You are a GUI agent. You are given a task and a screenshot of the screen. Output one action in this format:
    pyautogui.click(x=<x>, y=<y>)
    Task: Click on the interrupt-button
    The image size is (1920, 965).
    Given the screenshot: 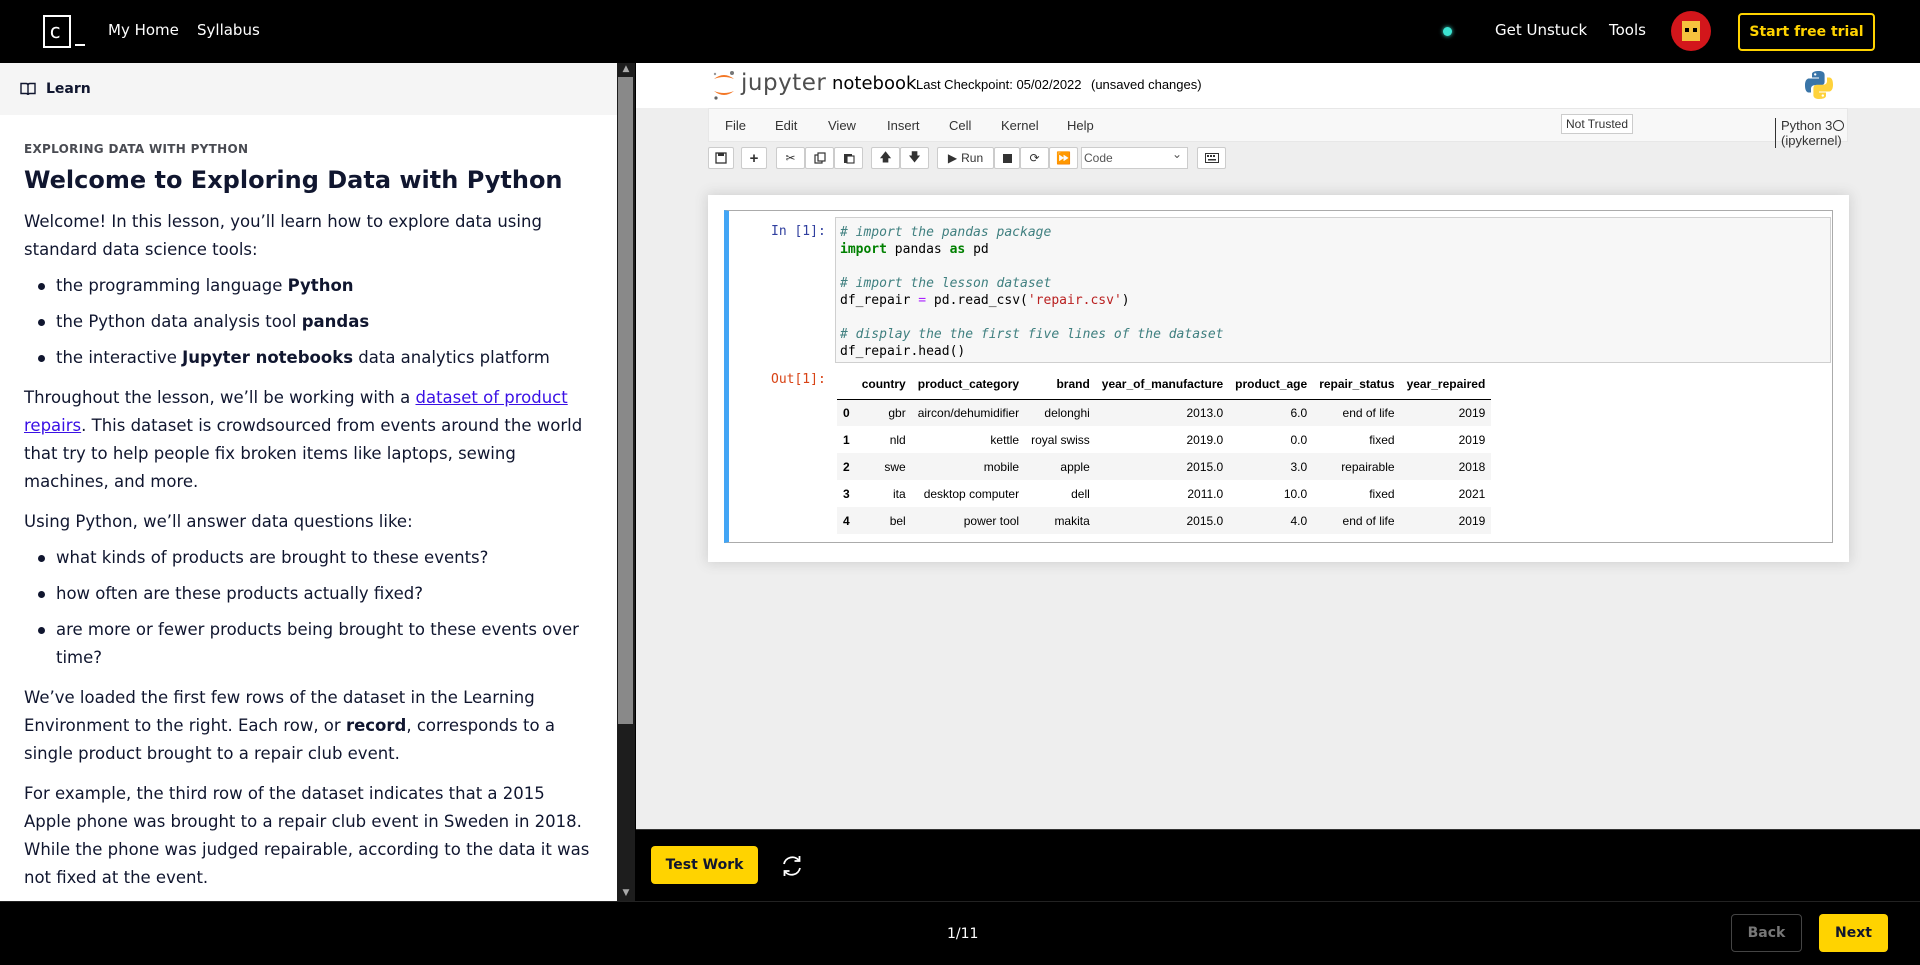 What is the action you would take?
    pyautogui.click(x=1007, y=158)
    